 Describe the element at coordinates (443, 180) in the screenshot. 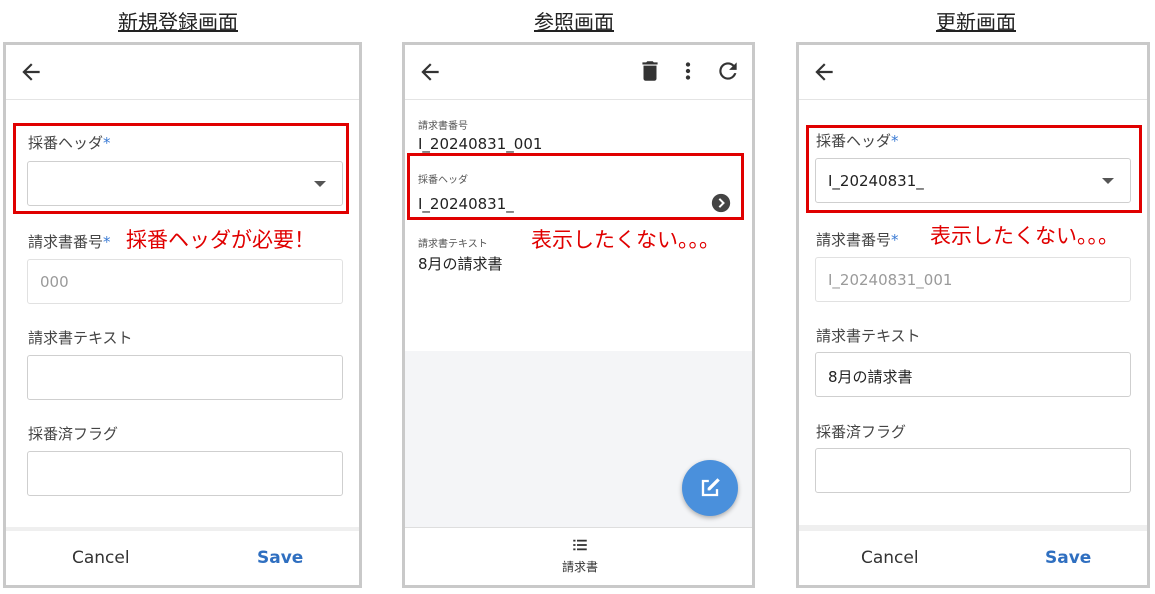

I see `numbering-header-label: 採番ヘッダ` at that location.